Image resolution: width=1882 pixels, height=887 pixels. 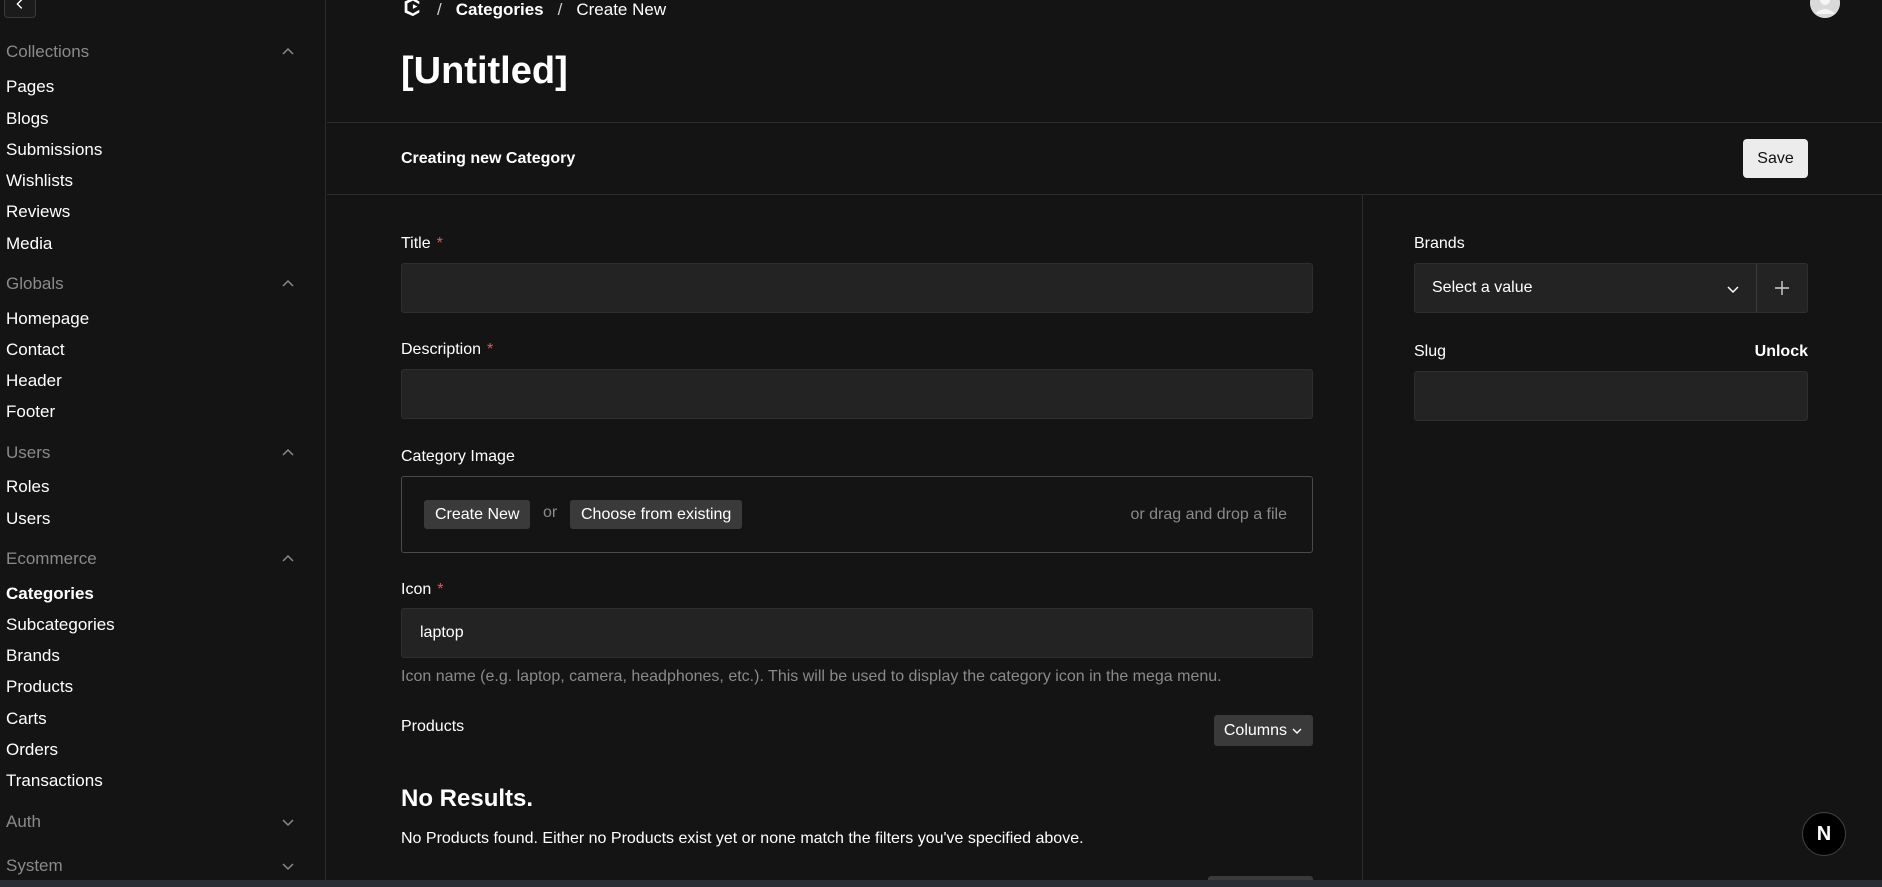 I want to click on avatar, so click(x=1825, y=9).